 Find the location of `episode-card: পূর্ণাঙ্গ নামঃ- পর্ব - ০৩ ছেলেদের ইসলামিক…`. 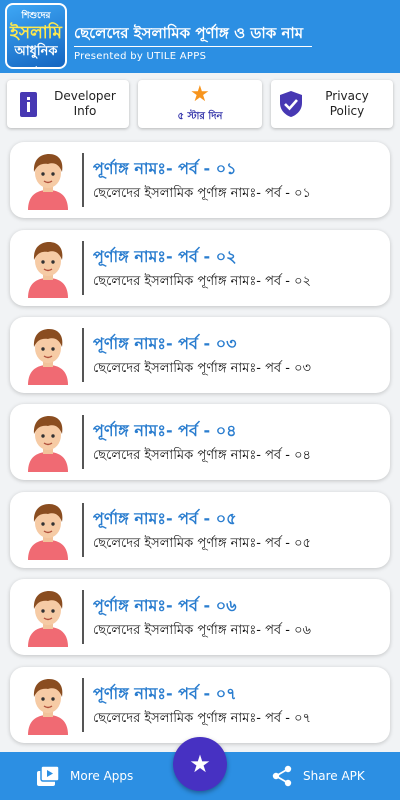

episode-card: পূর্ণাঙ্গ নামঃ- পর্ব - ০৩ ছেলেদের ইসলামিক… is located at coordinates (200, 355).